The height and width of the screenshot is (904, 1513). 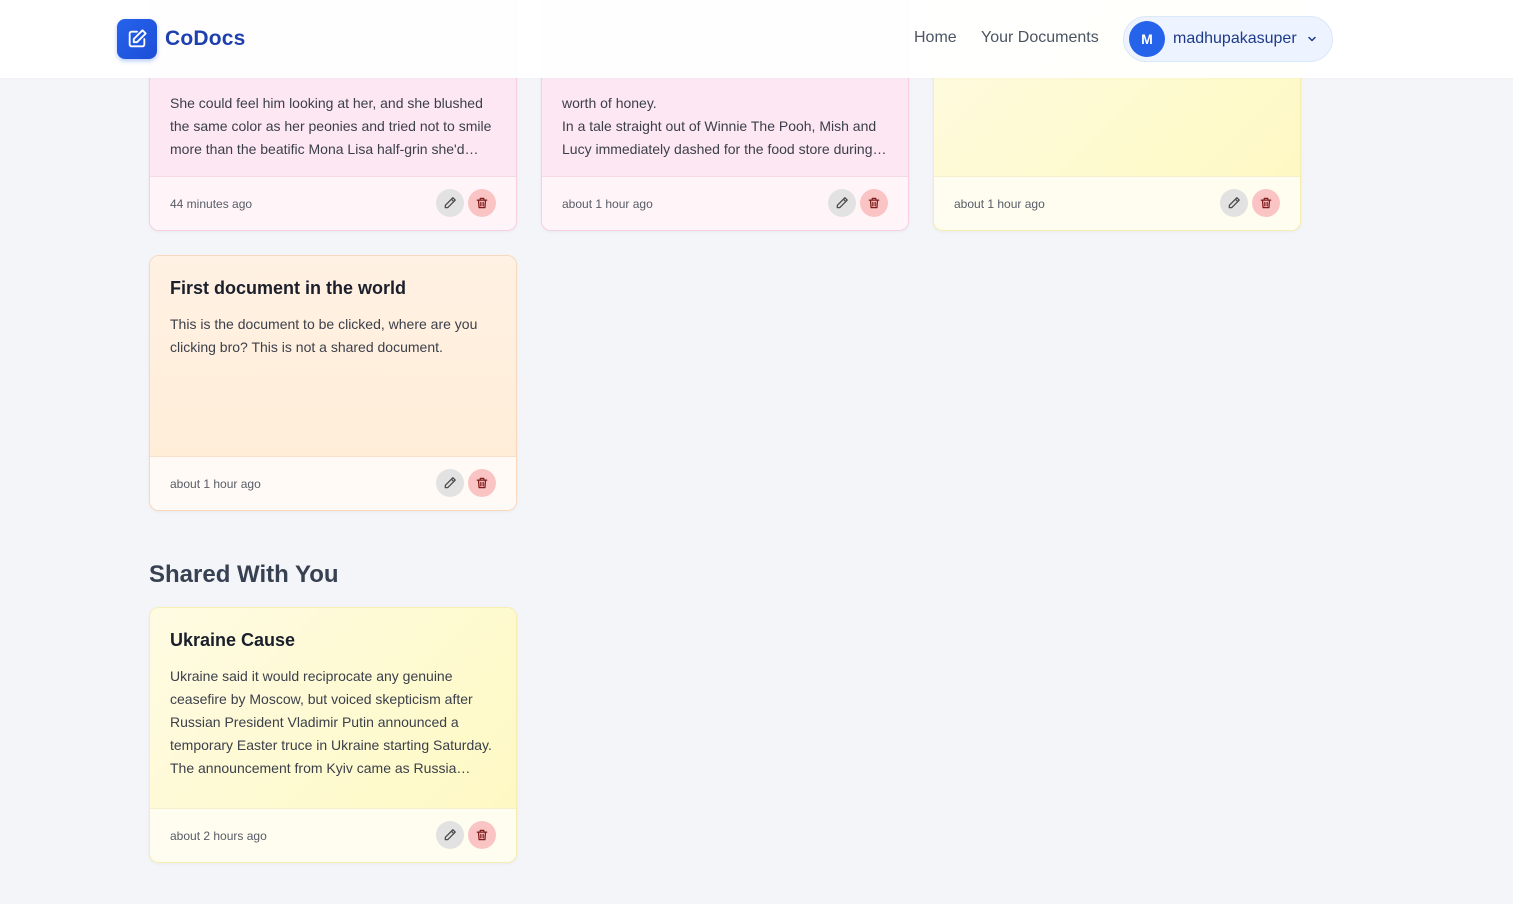 What do you see at coordinates (935, 38) in the screenshot?
I see `nav-home-link: Home` at bounding box center [935, 38].